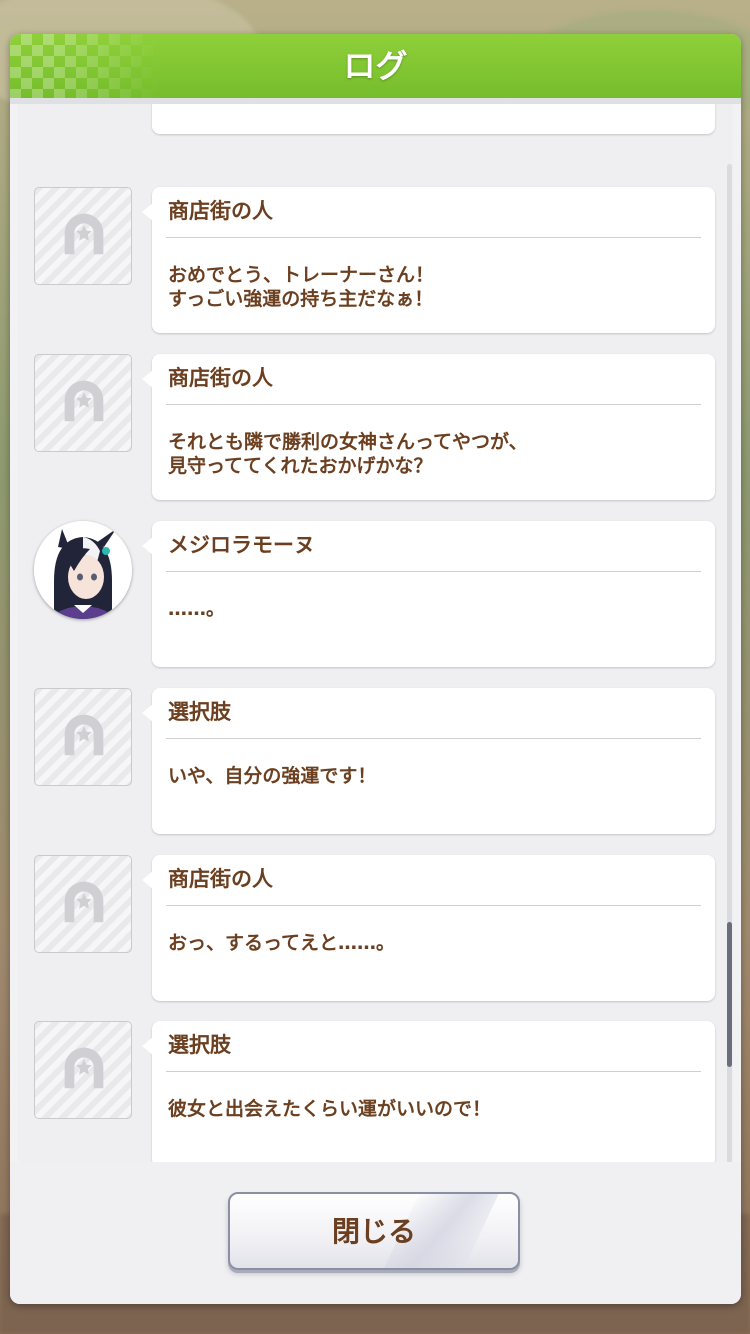 The height and width of the screenshot is (1334, 750). I want to click on scrollbar-thumb, so click(729, 994).